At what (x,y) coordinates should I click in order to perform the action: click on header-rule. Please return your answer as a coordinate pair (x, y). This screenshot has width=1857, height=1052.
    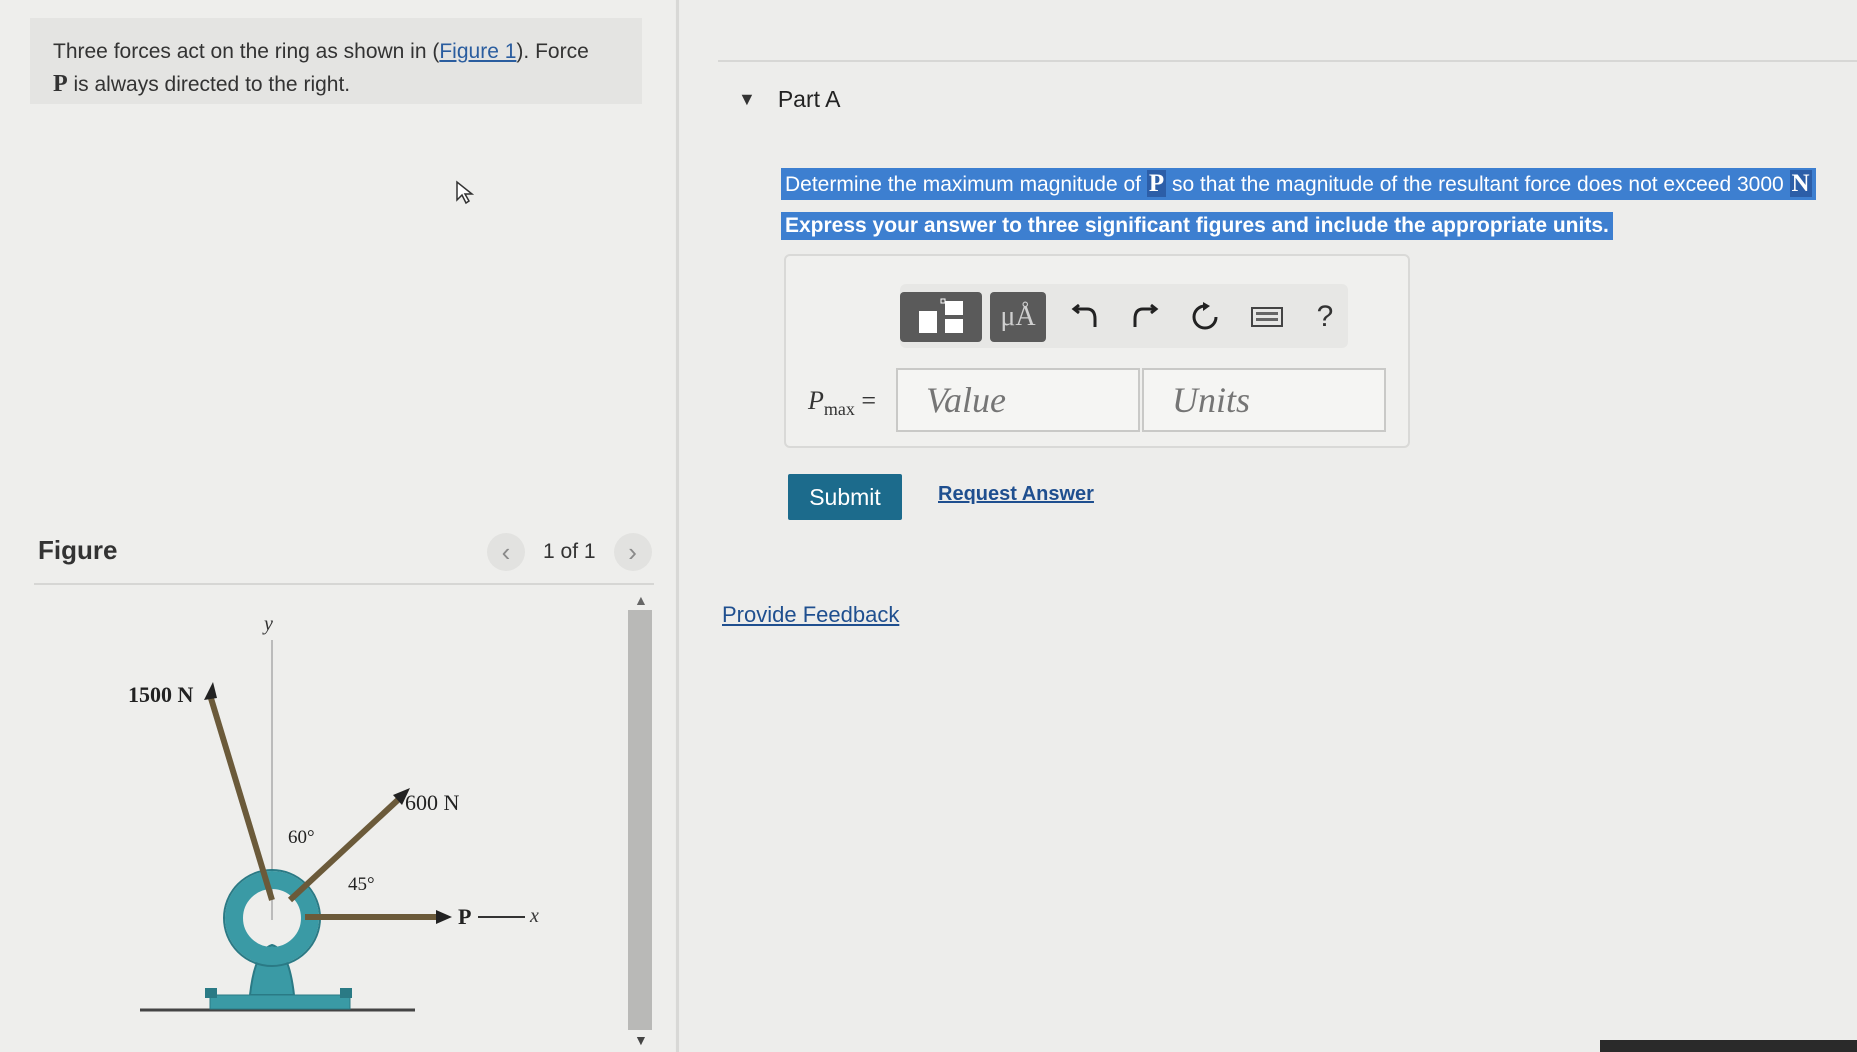
    Looking at the image, I should click on (1287, 61).